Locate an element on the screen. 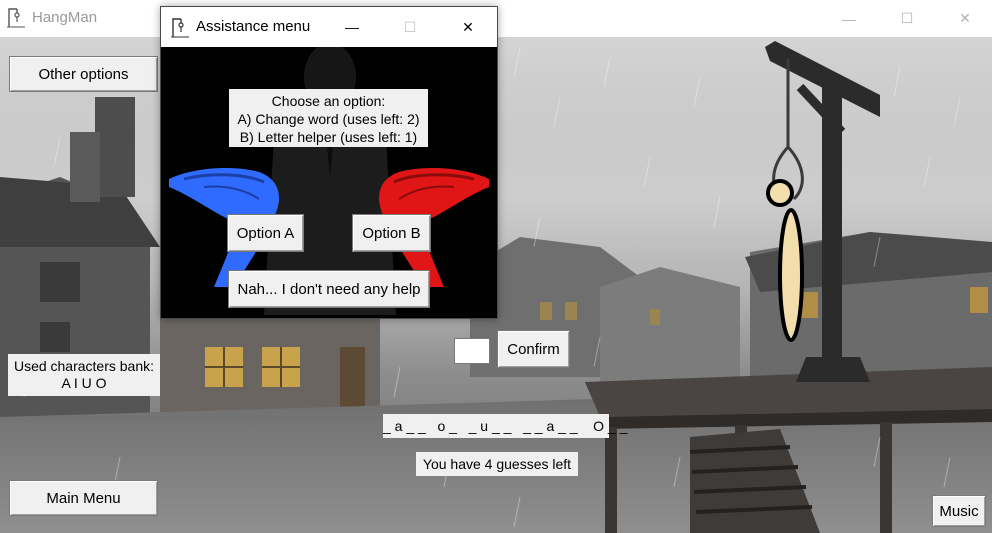 The width and height of the screenshot is (992, 533). dialog-titlebar: Assistance menu — ☐ ✕ is located at coordinates (329, 27).